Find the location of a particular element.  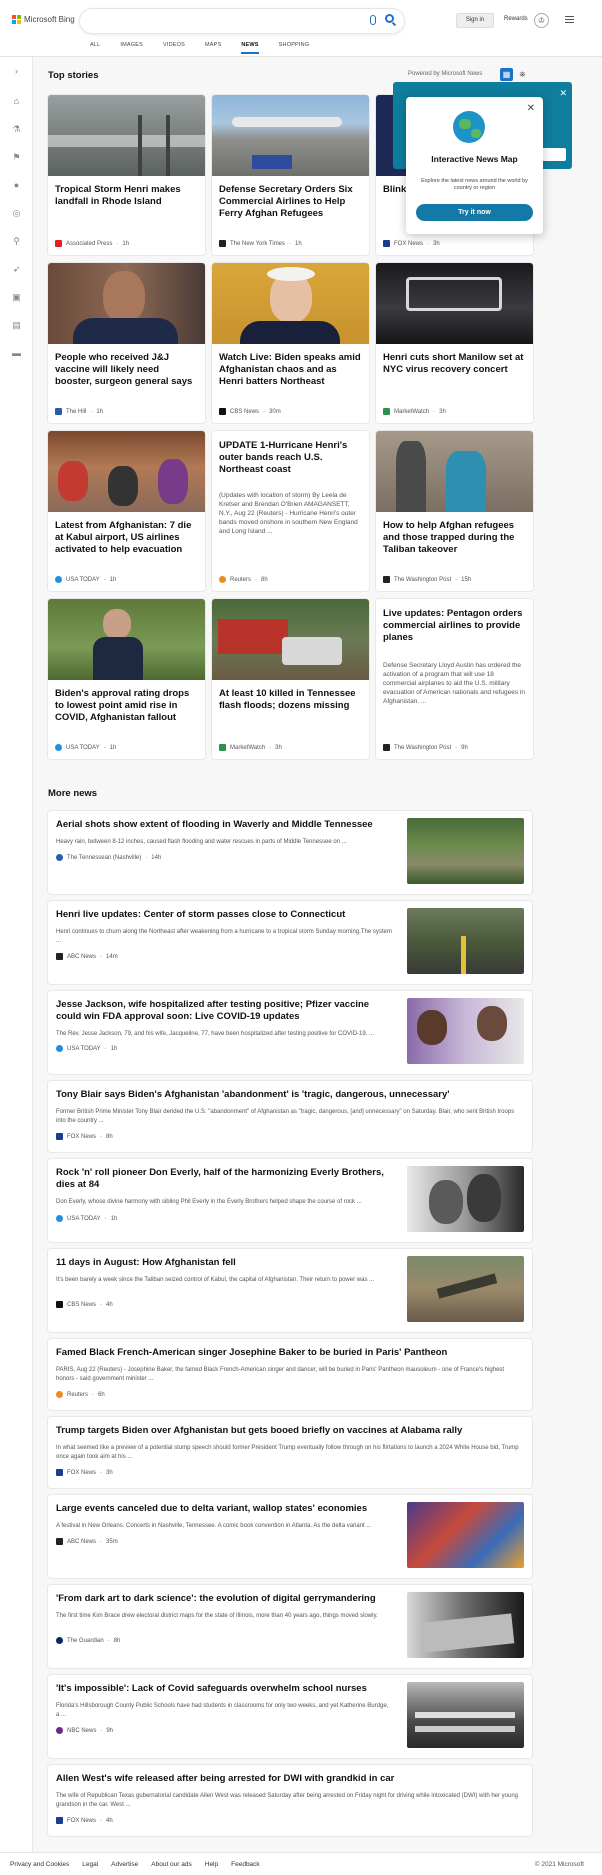

rewards-link: Rewards is located at coordinates (516, 19).